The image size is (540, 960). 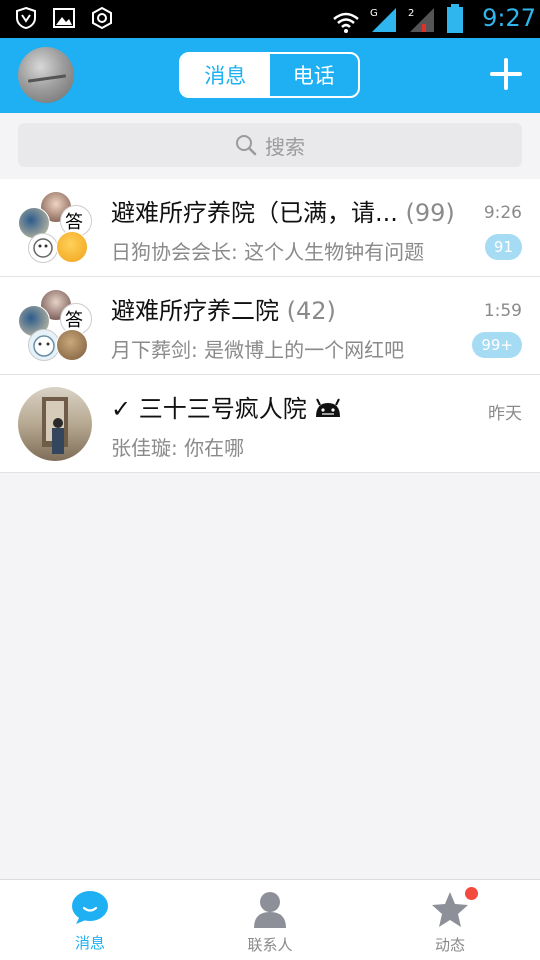 What do you see at coordinates (471, 893) in the screenshot?
I see `notification-dot` at bounding box center [471, 893].